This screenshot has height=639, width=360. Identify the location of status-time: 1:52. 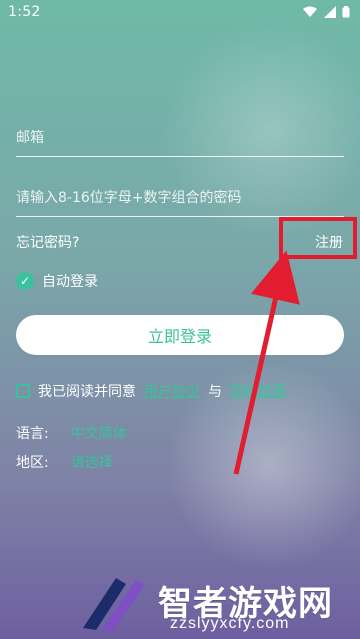
(24, 12).